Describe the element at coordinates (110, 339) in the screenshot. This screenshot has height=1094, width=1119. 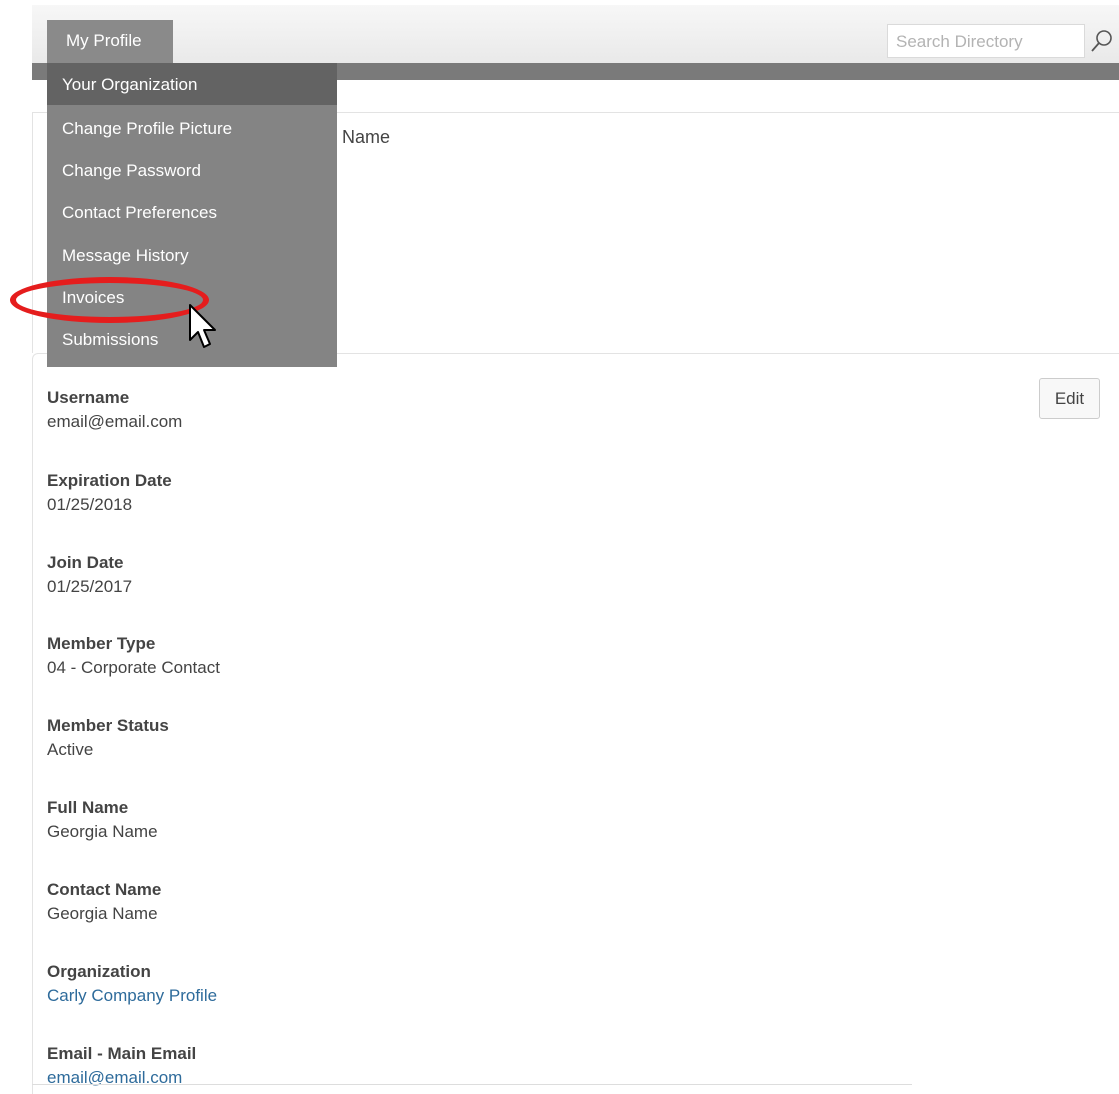
I see `menu-item-label: Submissions` at that location.